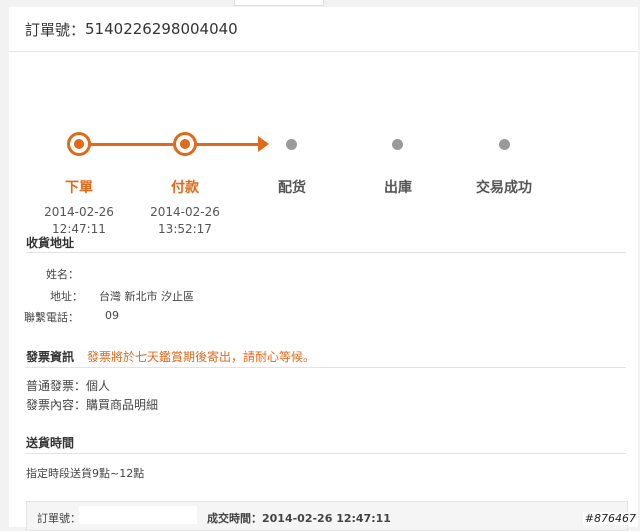 This screenshot has width=640, height=531. Describe the element at coordinates (185, 212) in the screenshot. I see `step-2-date: 2014-02-26` at that location.